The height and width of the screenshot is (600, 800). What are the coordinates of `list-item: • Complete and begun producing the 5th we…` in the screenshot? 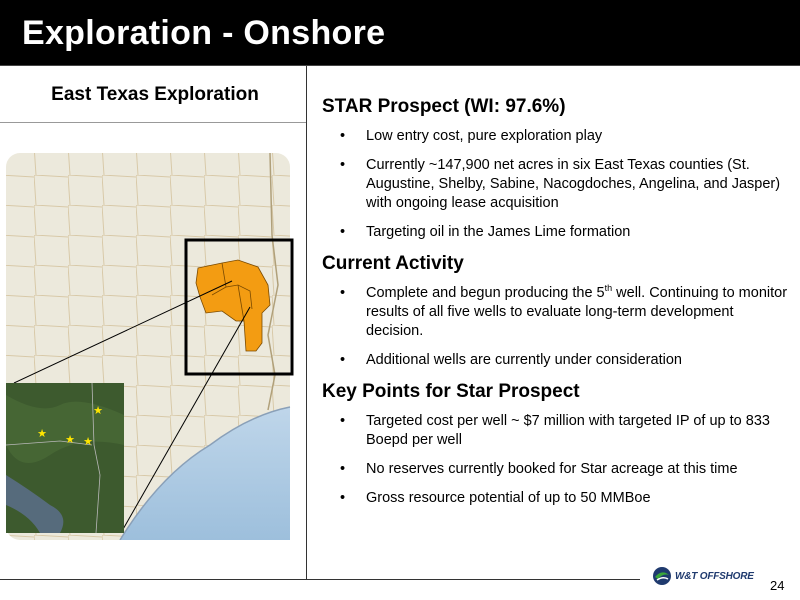 It's located at (564, 311).